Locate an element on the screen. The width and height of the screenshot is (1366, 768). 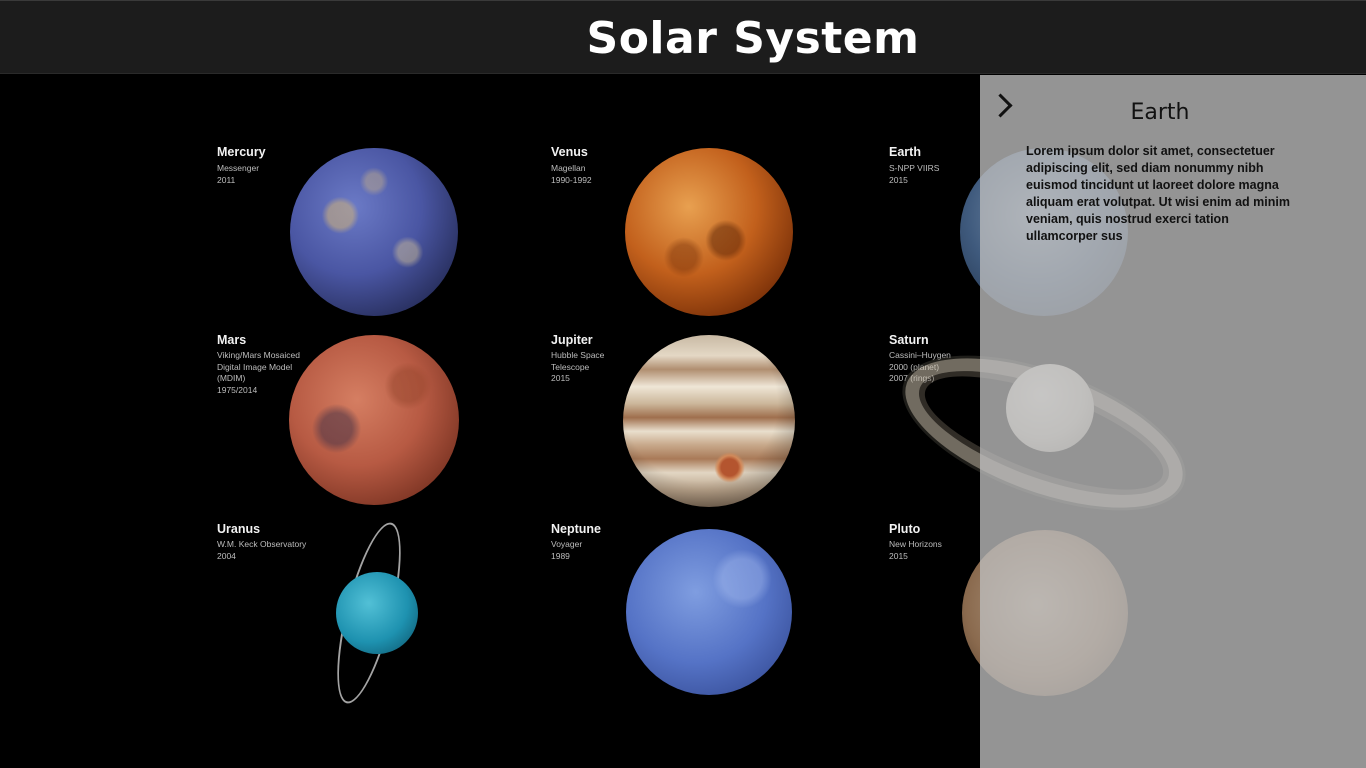
planet-name: Pluto is located at coordinates (905, 529).